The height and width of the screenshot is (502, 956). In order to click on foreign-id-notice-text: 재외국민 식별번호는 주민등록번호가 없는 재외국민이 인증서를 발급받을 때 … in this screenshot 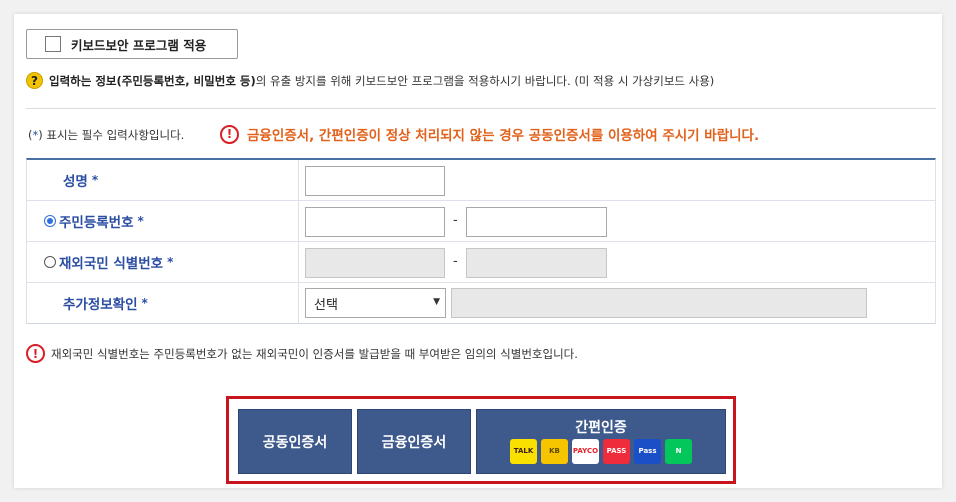, I will do `click(314, 353)`.